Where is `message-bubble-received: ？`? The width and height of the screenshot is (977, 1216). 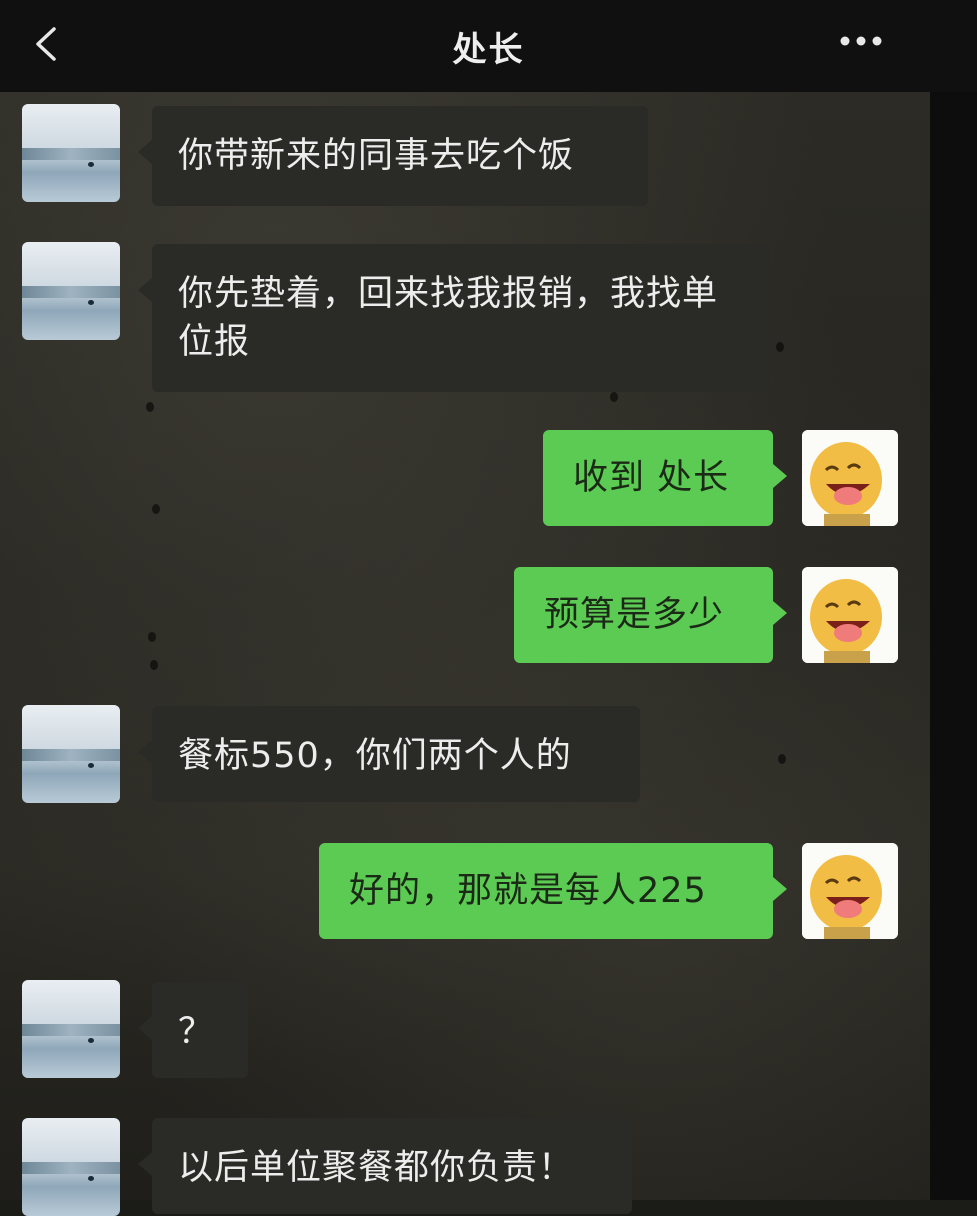 message-bubble-received: ？ is located at coordinates (193, 1030).